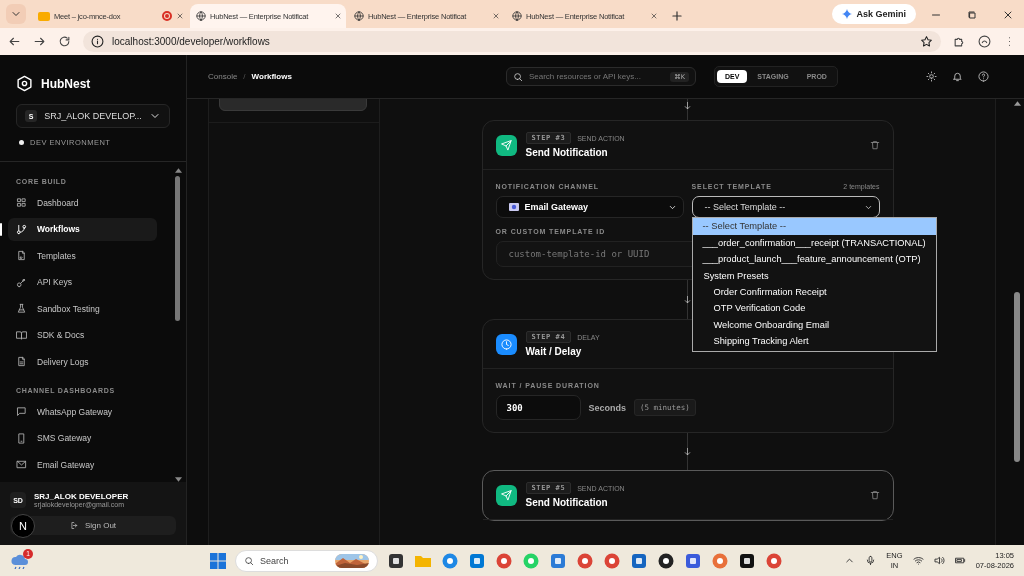 The image size is (1024, 576). I want to click on back-icon, so click(14, 41).